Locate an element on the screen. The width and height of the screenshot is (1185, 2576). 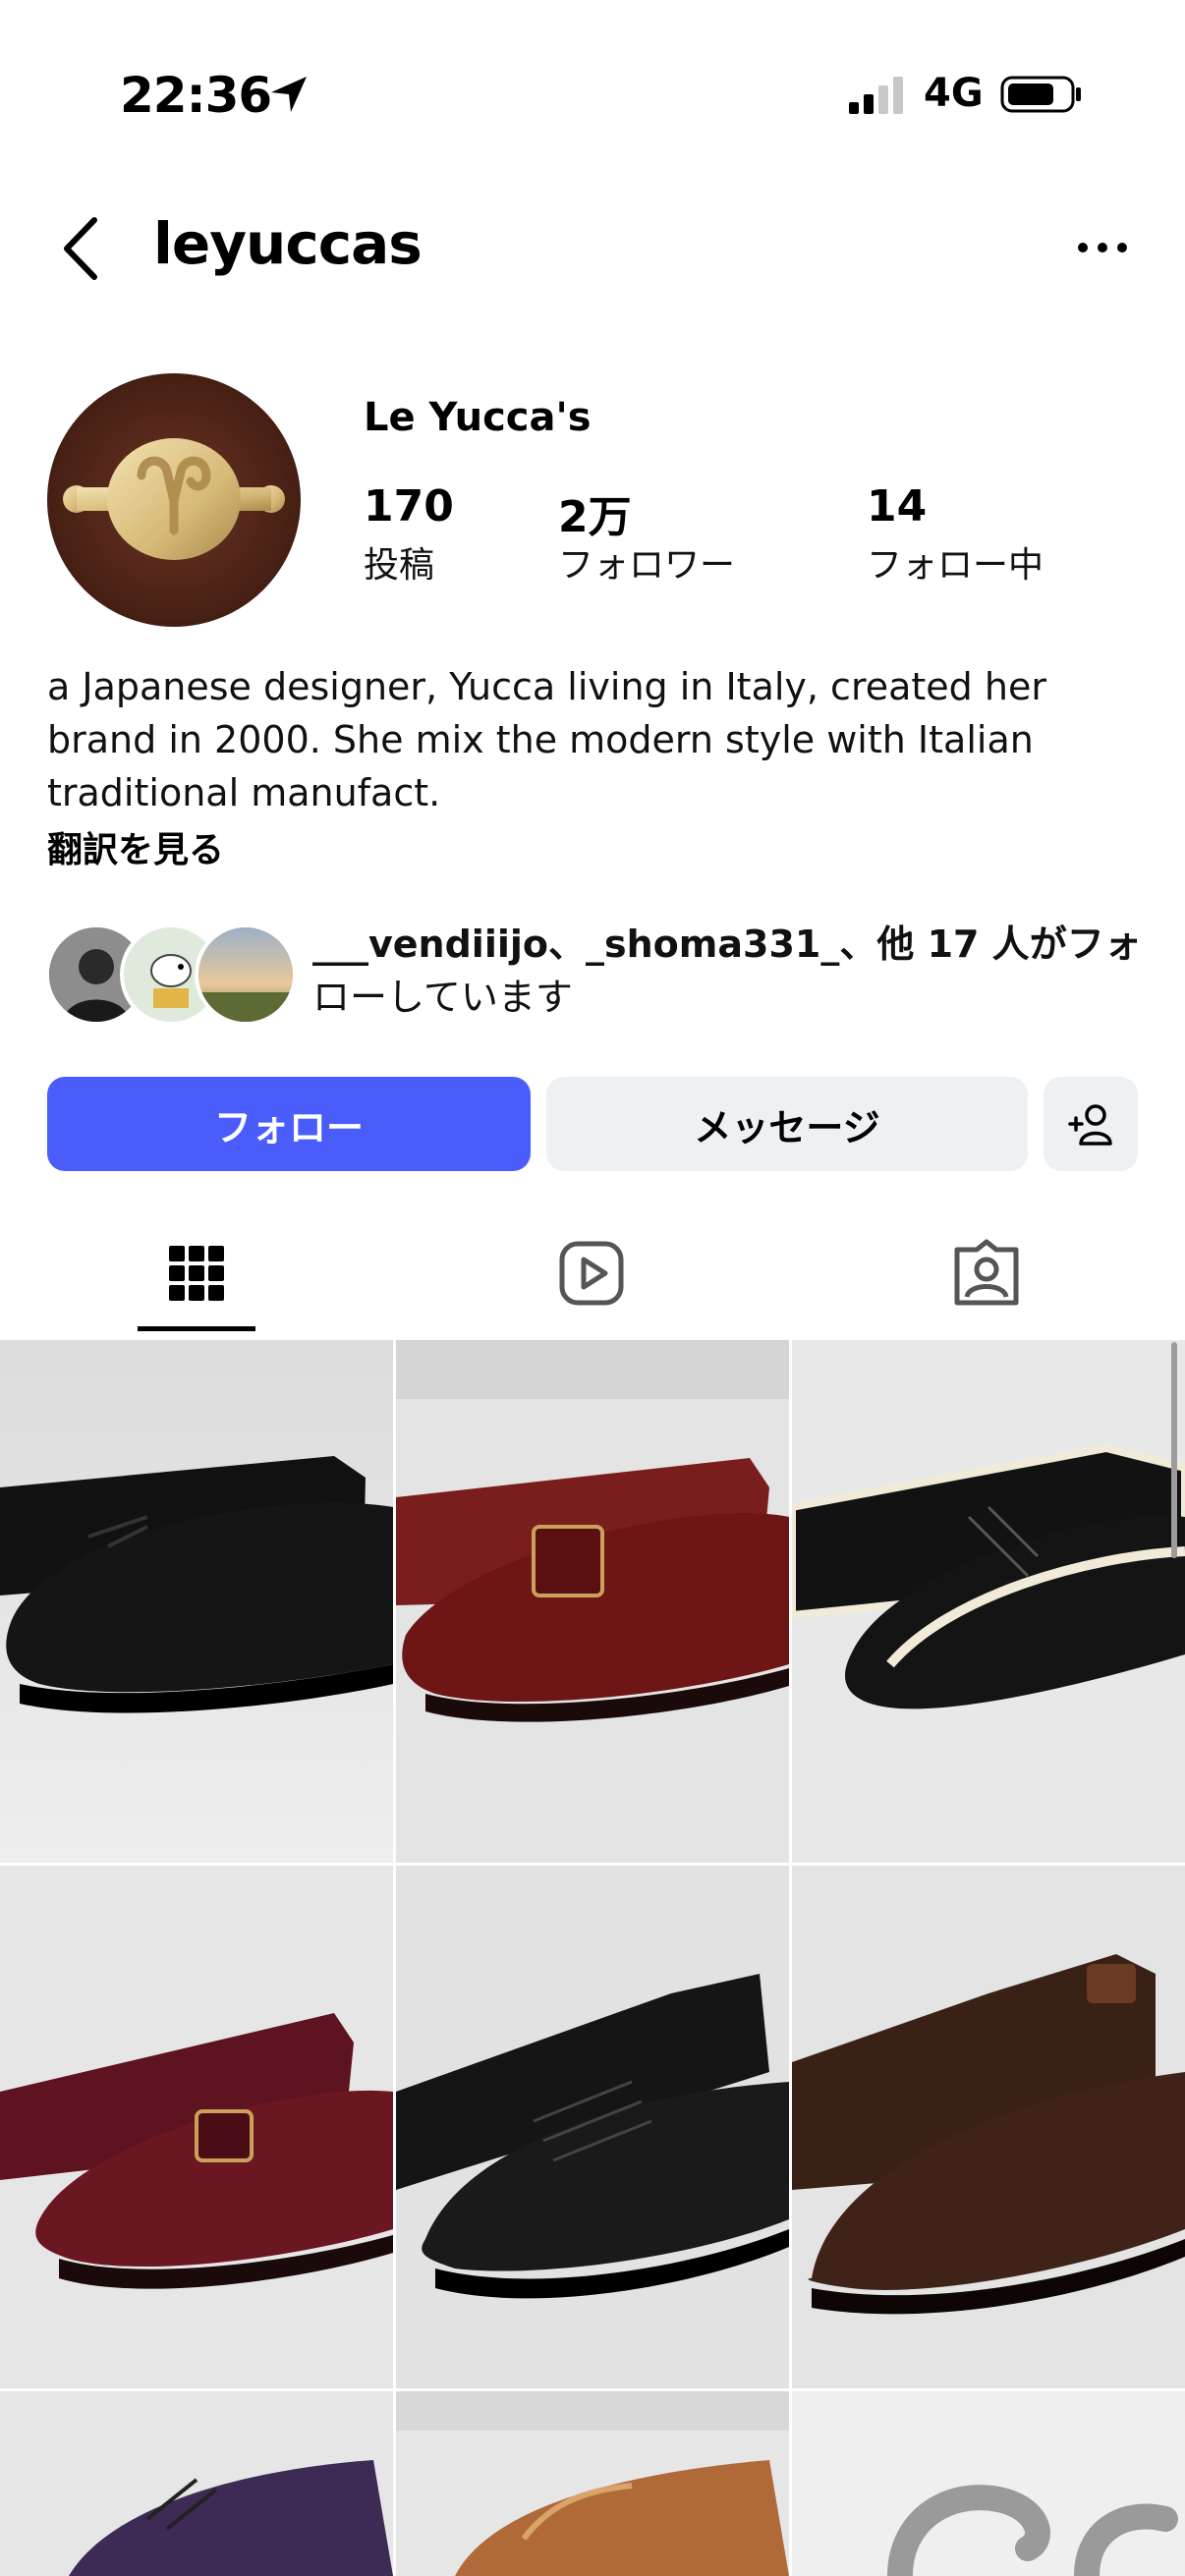
burgundy-buckle-loafer-image is located at coordinates (197, 2127).